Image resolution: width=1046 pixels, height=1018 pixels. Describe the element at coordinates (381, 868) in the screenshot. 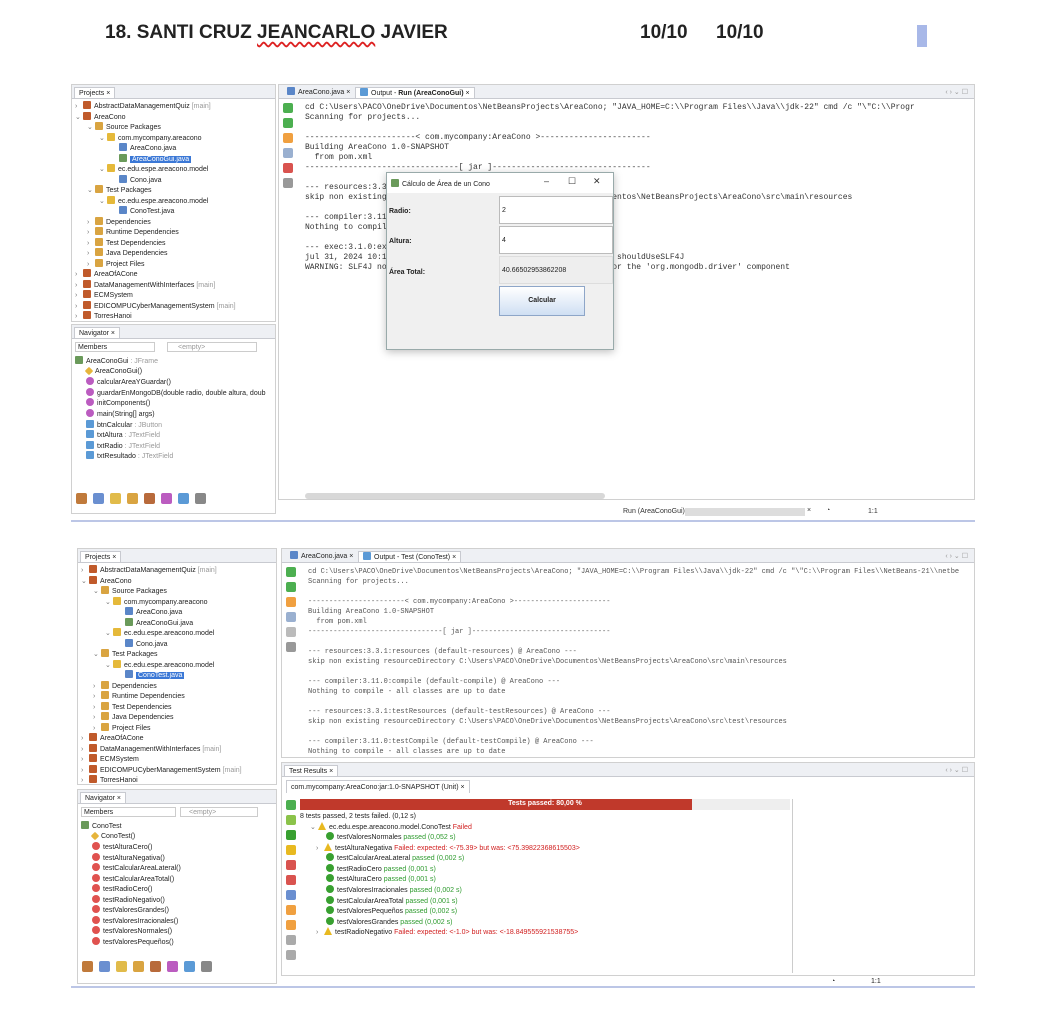

I see `test-case-row: testRadioCero passed (0,001 s)` at that location.